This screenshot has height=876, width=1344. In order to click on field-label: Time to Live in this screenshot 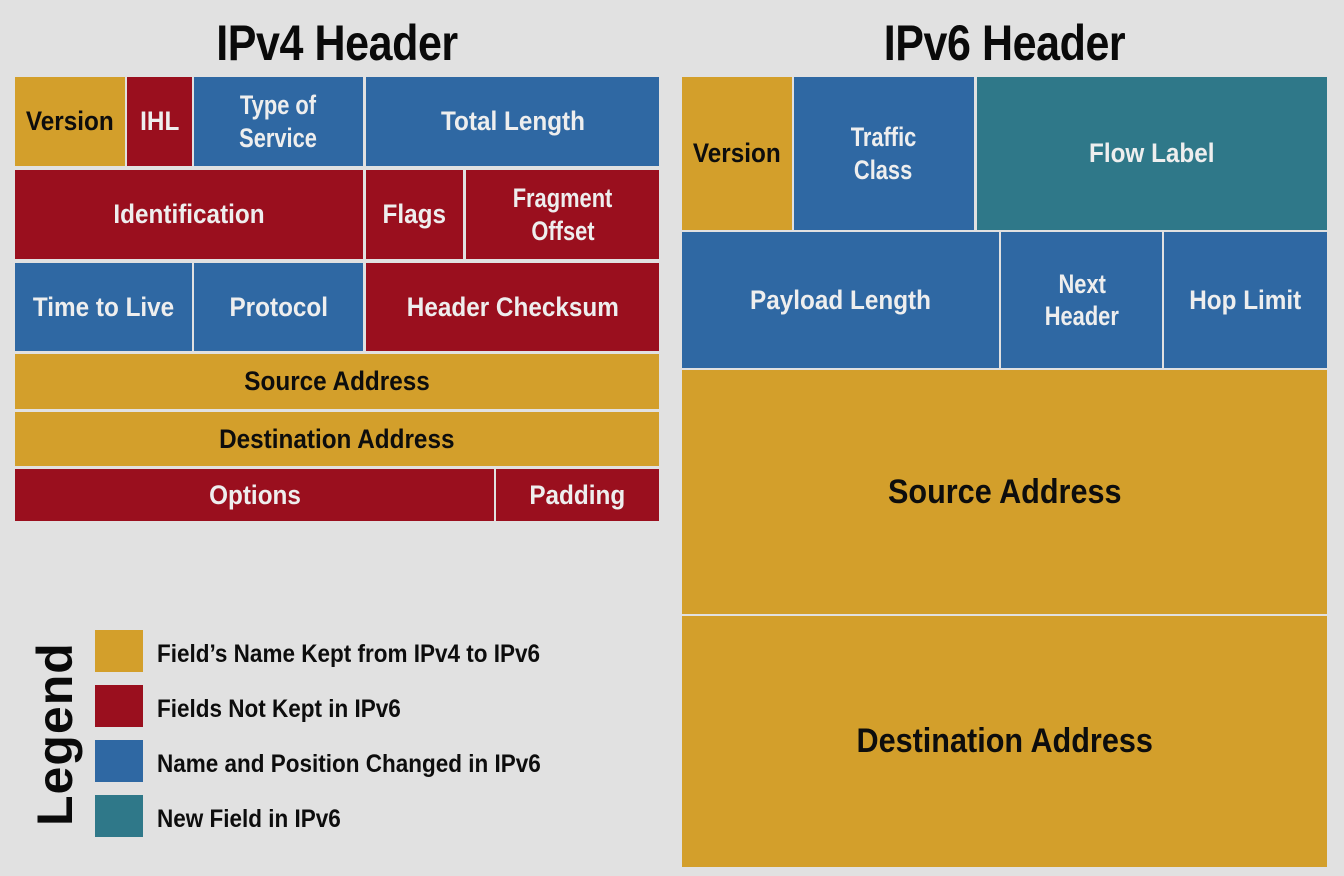, I will do `click(103, 306)`.